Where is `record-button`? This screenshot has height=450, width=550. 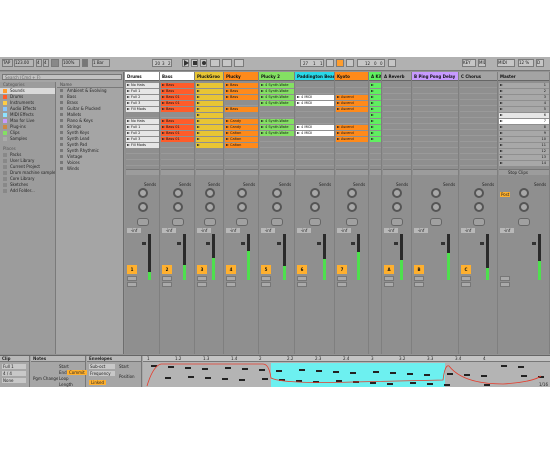 record-button is located at coordinates (203, 63).